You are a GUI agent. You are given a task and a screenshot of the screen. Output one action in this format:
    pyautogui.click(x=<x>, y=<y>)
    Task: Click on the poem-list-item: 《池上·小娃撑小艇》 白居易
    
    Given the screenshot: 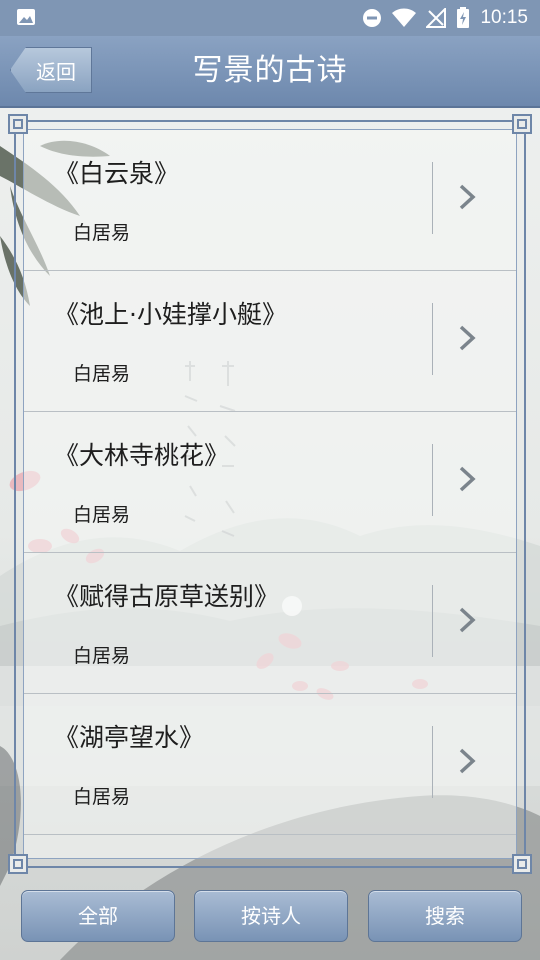 What is the action you would take?
    pyautogui.click(x=270, y=341)
    